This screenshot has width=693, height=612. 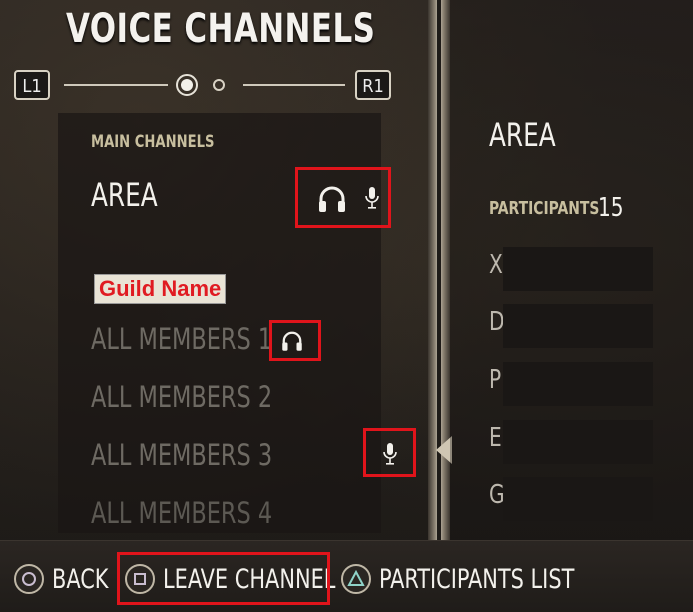 I want to click on back-button: BACK, so click(x=66, y=579).